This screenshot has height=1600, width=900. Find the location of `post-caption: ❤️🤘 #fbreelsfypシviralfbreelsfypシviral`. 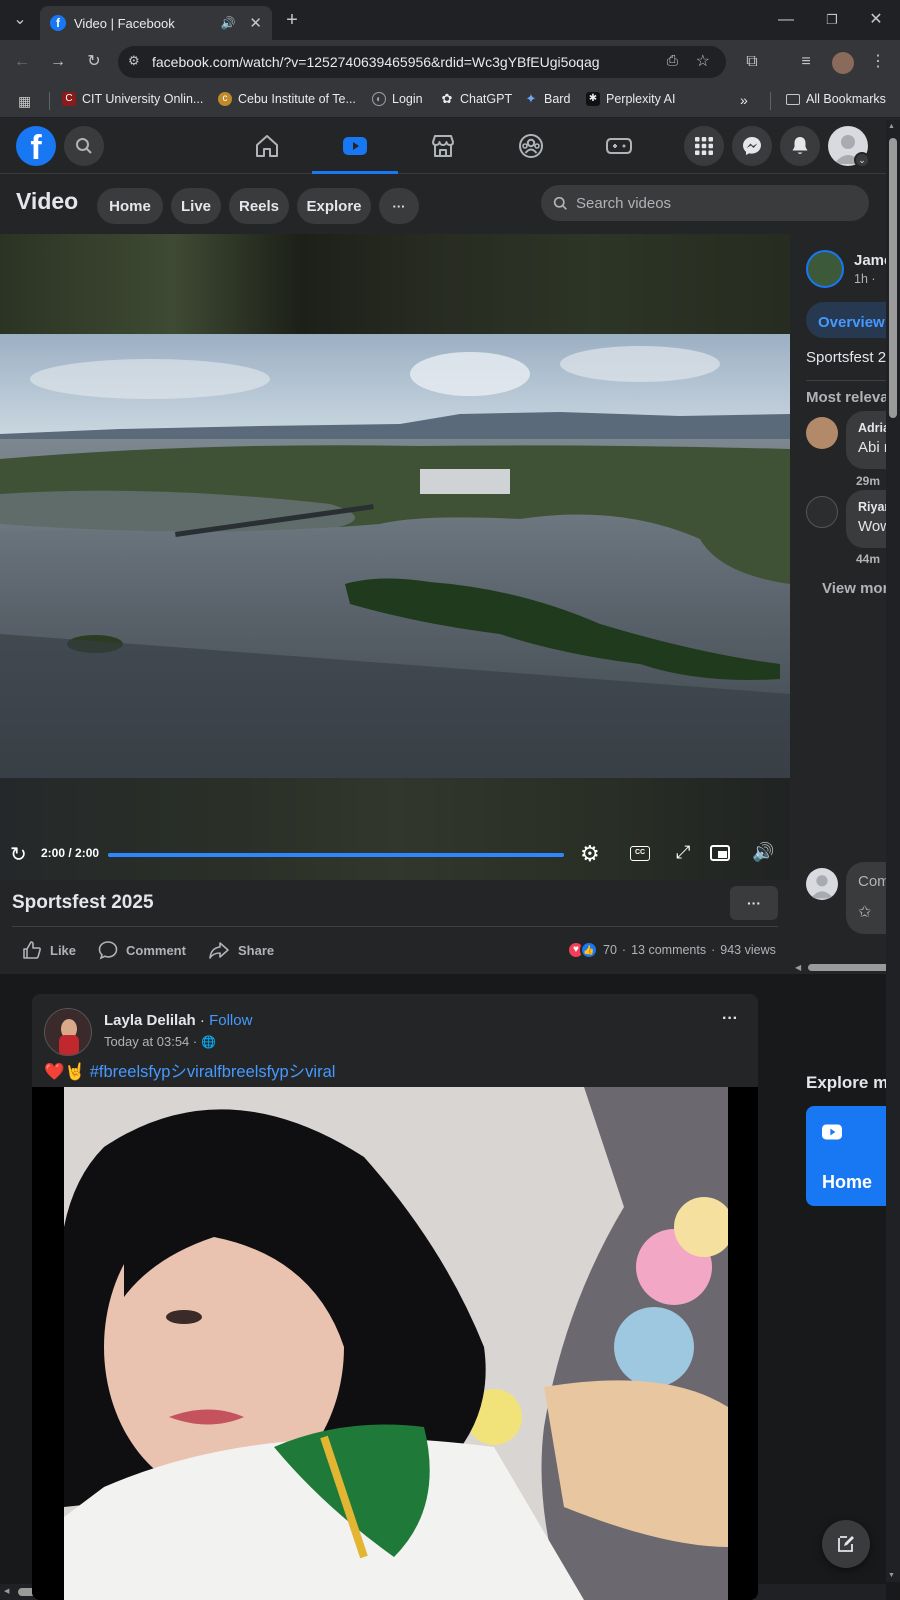

post-caption: ❤️🤘 #fbreelsfypシviralfbreelsfypシviral is located at coordinates (189, 1070).